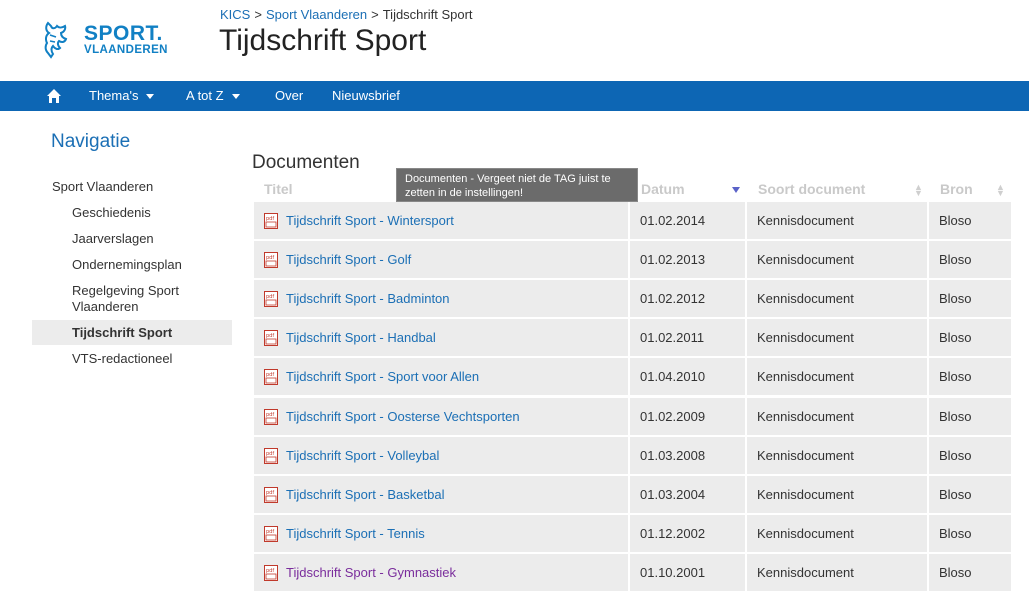 The image size is (1029, 597). What do you see at coordinates (370, 220) in the screenshot?
I see `document-link: Tijdschrift Sport - Wintersport` at bounding box center [370, 220].